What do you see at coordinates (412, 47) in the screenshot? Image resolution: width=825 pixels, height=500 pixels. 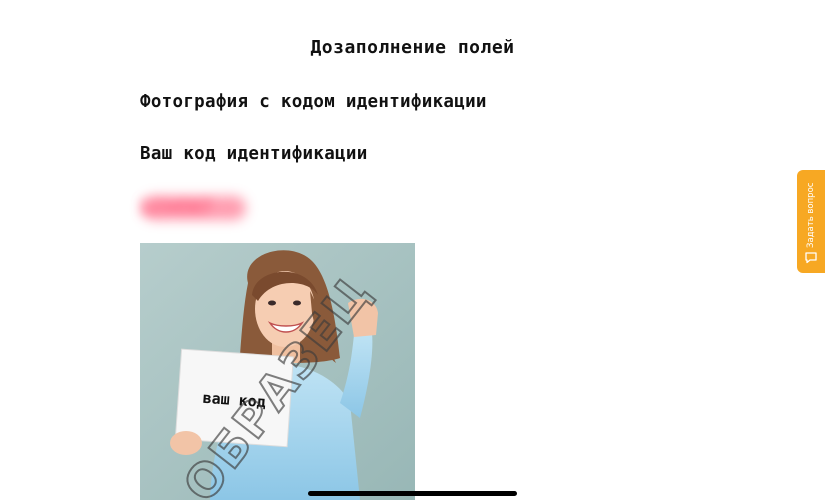 I see `page-title: Дозаполнение полей` at bounding box center [412, 47].